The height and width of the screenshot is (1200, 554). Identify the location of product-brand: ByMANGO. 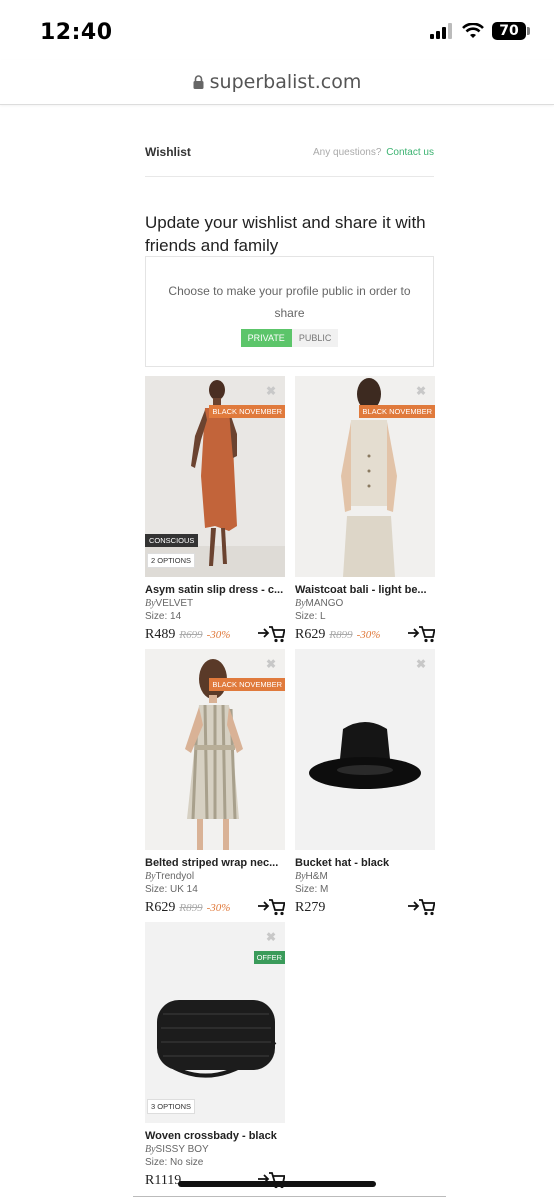
(365, 603).